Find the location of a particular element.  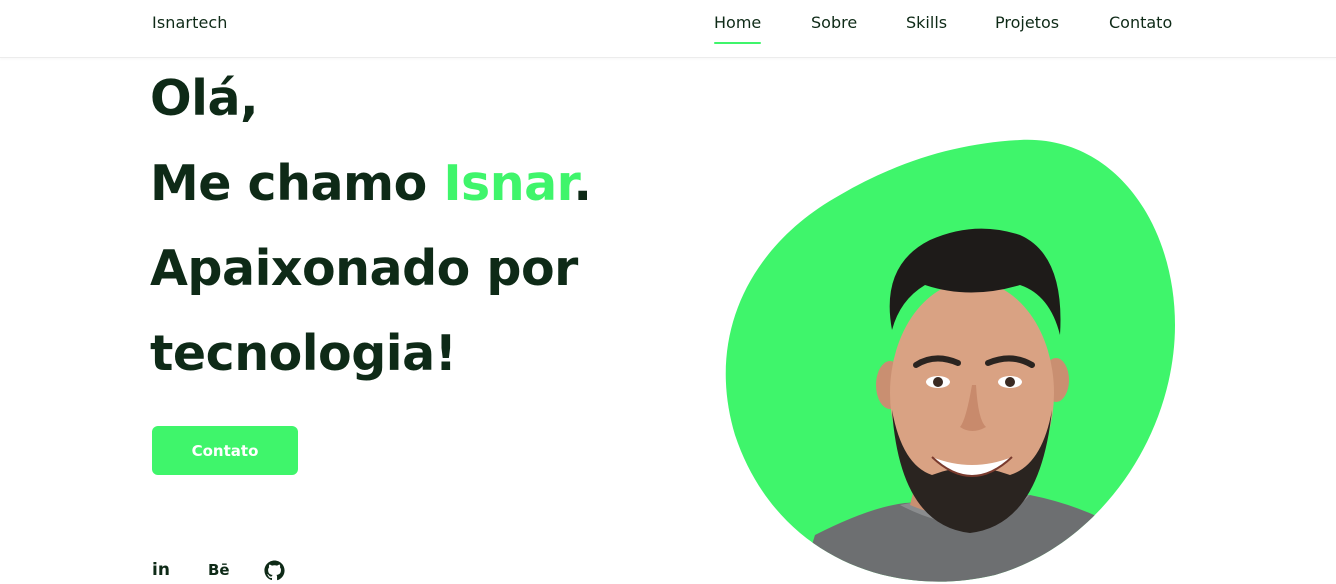

hero-name-line: Me chamo Isnar. is located at coordinates (430, 183).